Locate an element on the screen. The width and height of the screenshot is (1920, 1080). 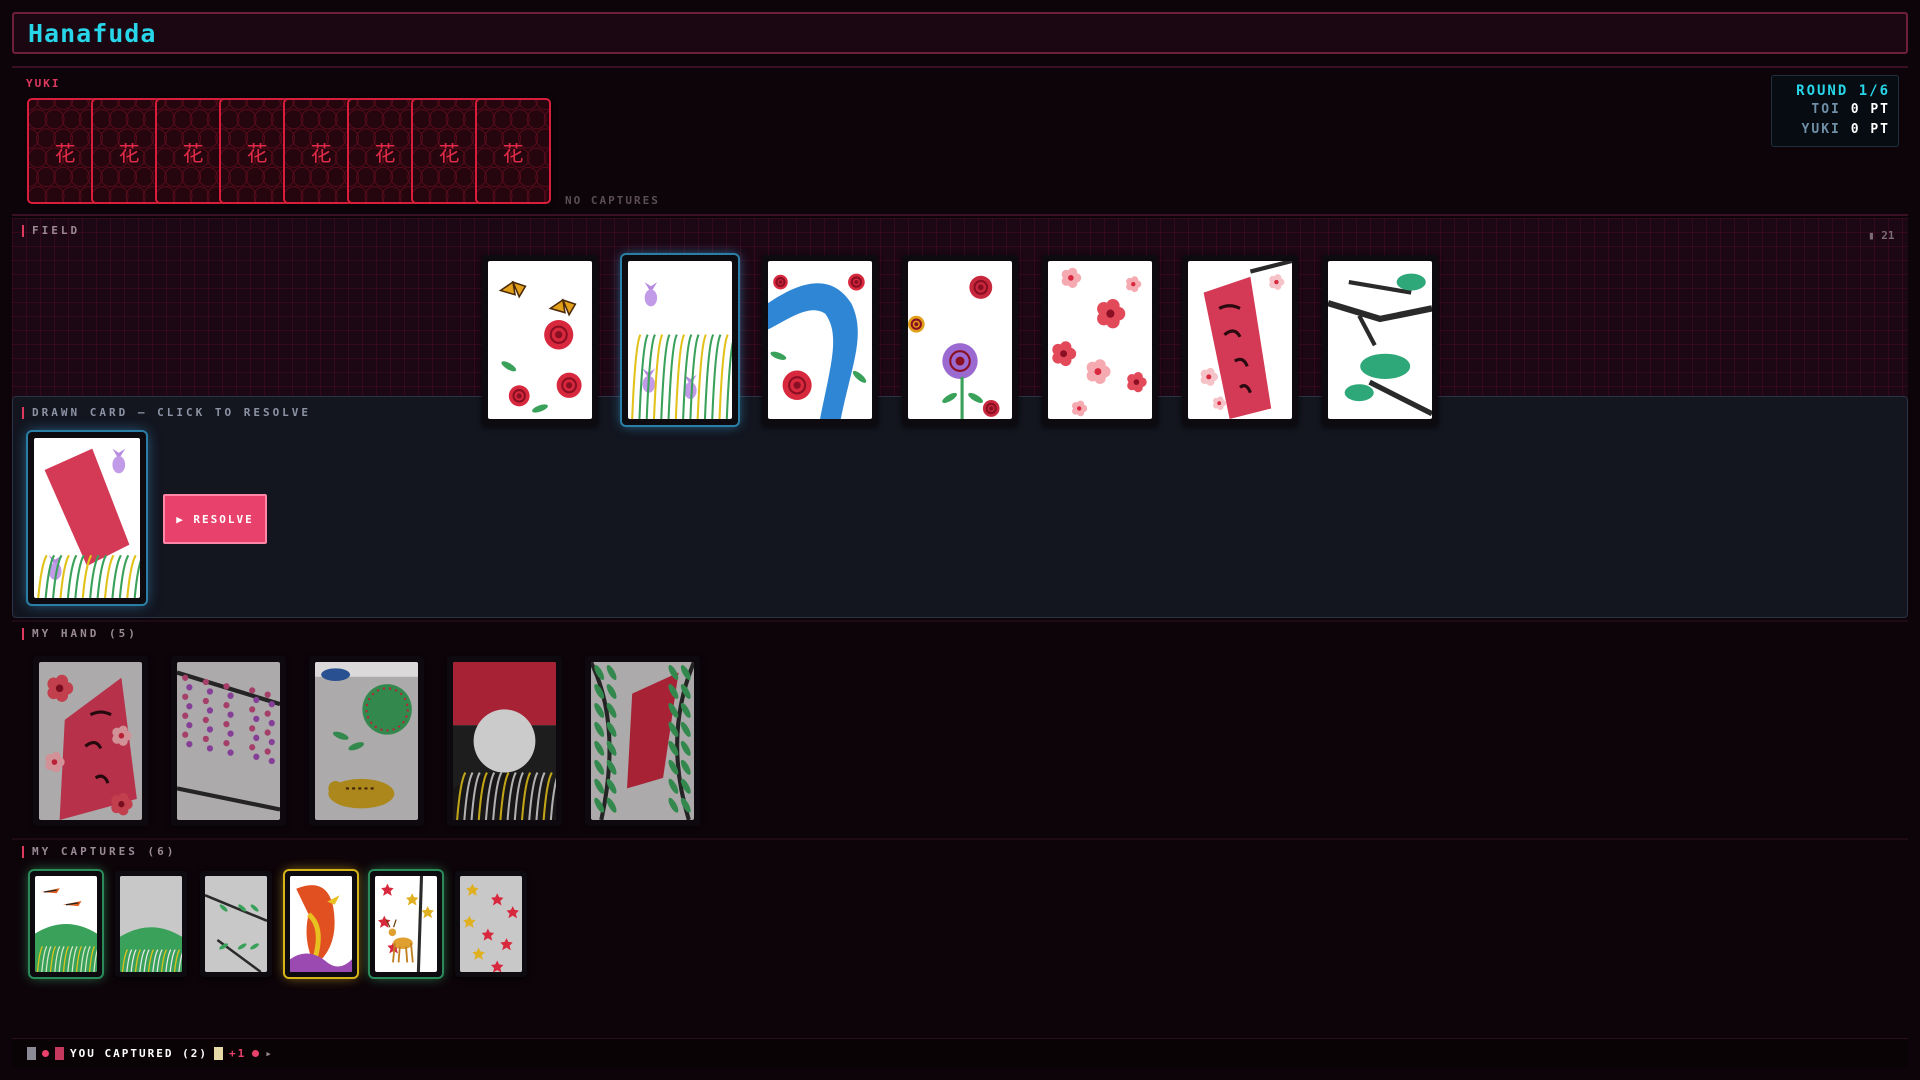
field-card-selected is located at coordinates (680, 340).